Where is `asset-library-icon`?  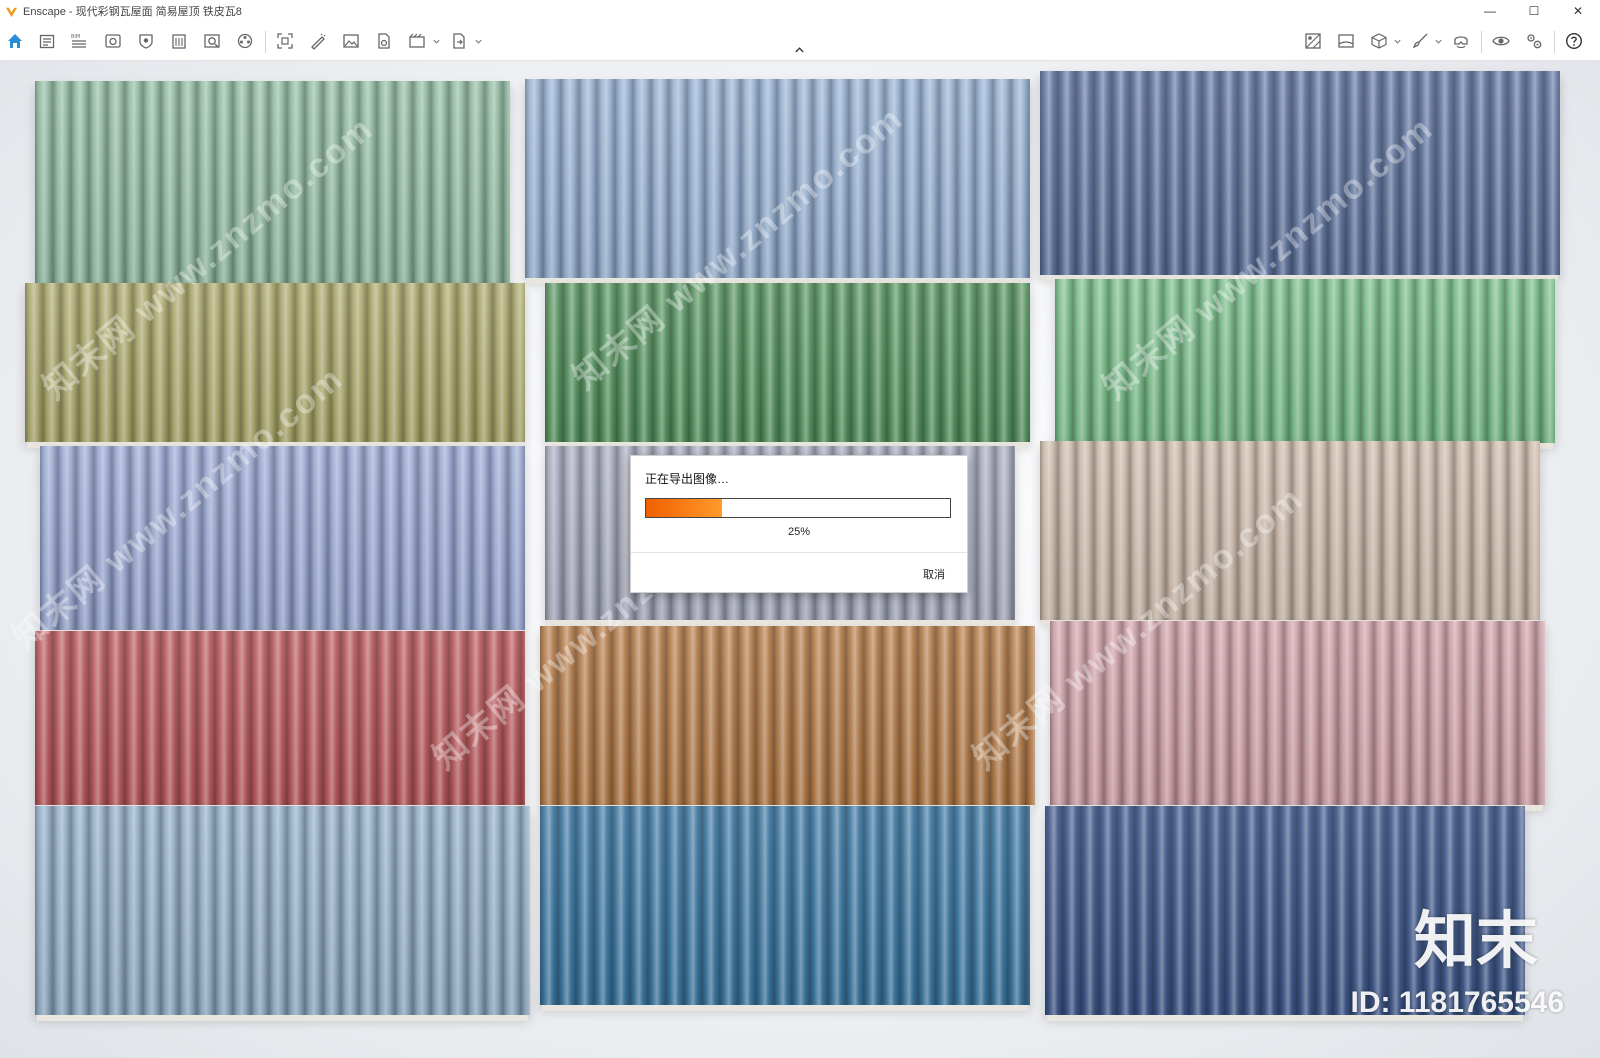
asset-library-icon is located at coordinates (212, 41).